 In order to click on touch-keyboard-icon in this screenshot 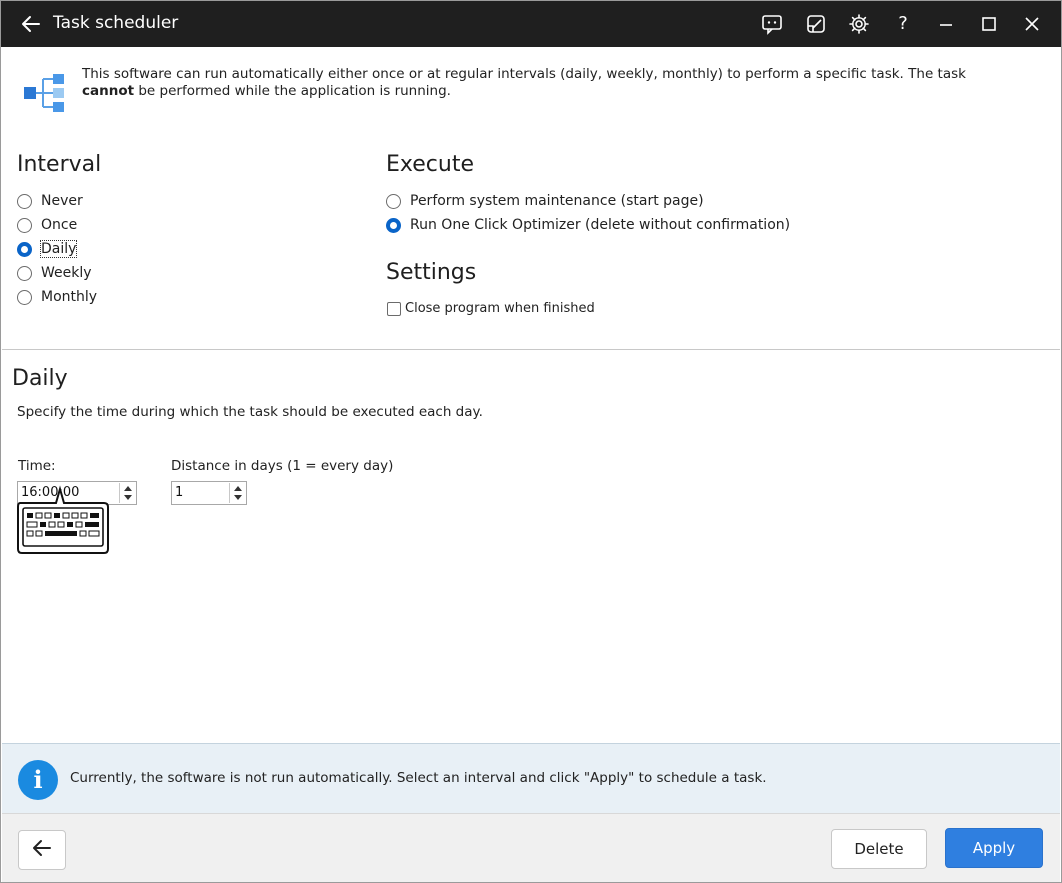, I will do `click(62, 520)`.